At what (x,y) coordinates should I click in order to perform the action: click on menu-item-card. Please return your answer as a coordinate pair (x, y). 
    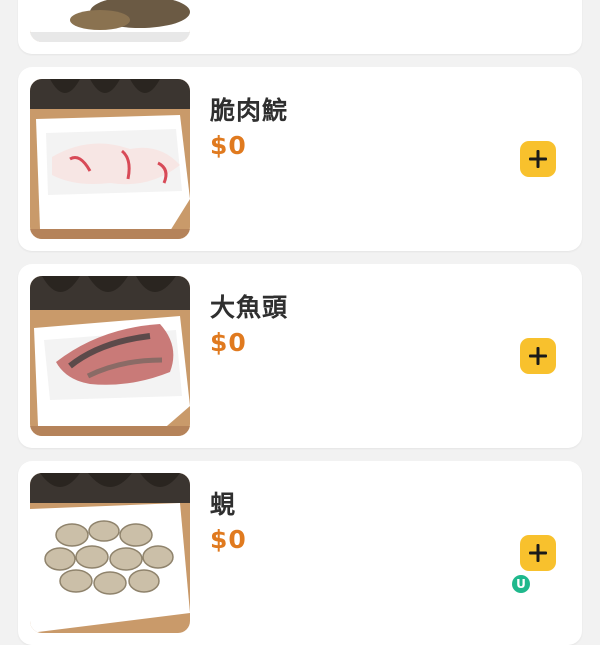
    Looking at the image, I should click on (300, 27).